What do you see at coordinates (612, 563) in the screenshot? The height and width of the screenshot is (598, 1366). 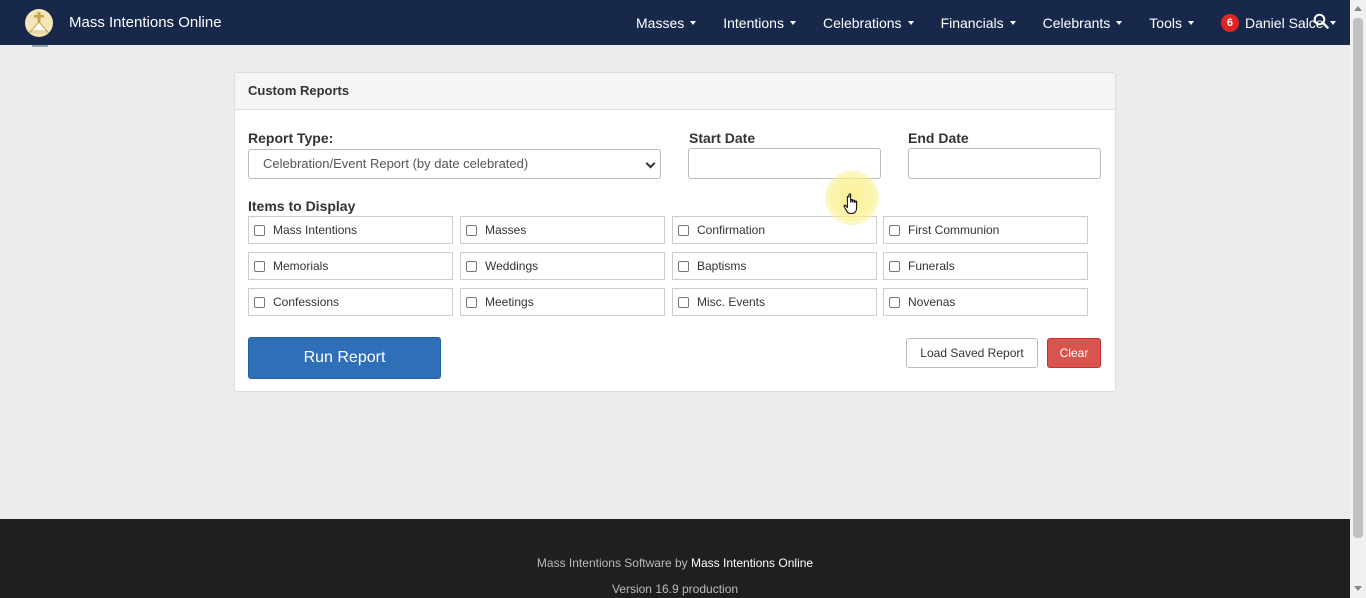 I see `footer-credit-prefix: Mass Intentions Software by` at bounding box center [612, 563].